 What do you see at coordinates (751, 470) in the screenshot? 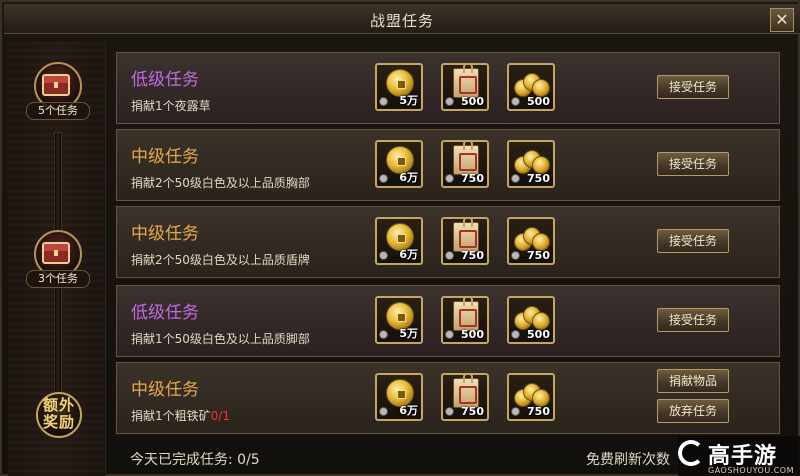
I see `watermark-domain: GAOSHOUYOU.COM` at bounding box center [751, 470].